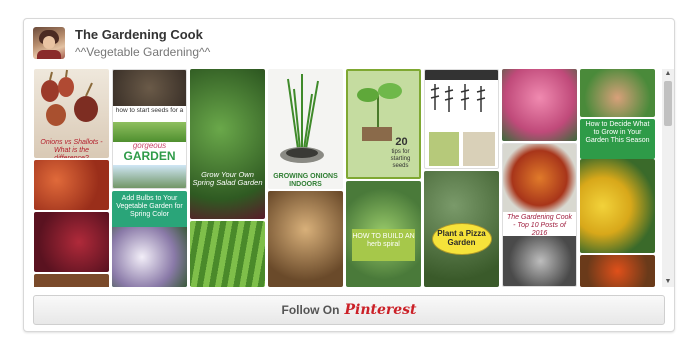 This screenshot has height=354, width=700. I want to click on pin-column-6: Plant a Pizza Garden, so click(461, 178).